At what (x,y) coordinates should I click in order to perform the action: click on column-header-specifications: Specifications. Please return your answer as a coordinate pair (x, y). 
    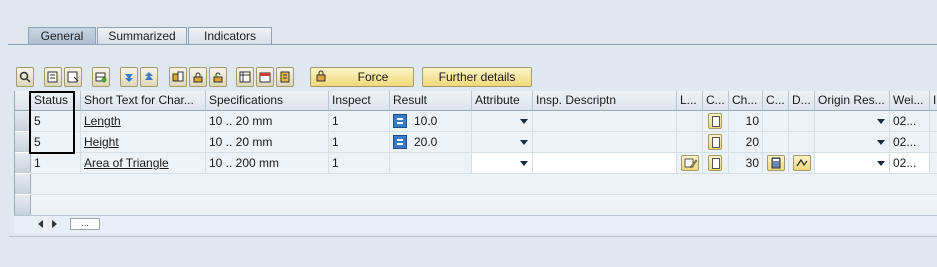
    Looking at the image, I should click on (267, 101).